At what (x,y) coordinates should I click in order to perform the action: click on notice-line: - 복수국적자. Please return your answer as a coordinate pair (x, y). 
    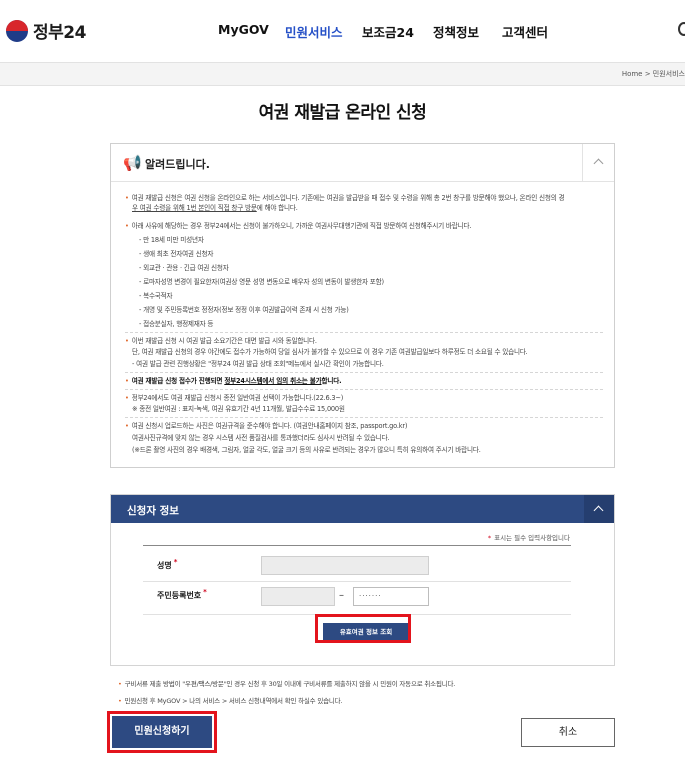
    Looking at the image, I should click on (156, 296).